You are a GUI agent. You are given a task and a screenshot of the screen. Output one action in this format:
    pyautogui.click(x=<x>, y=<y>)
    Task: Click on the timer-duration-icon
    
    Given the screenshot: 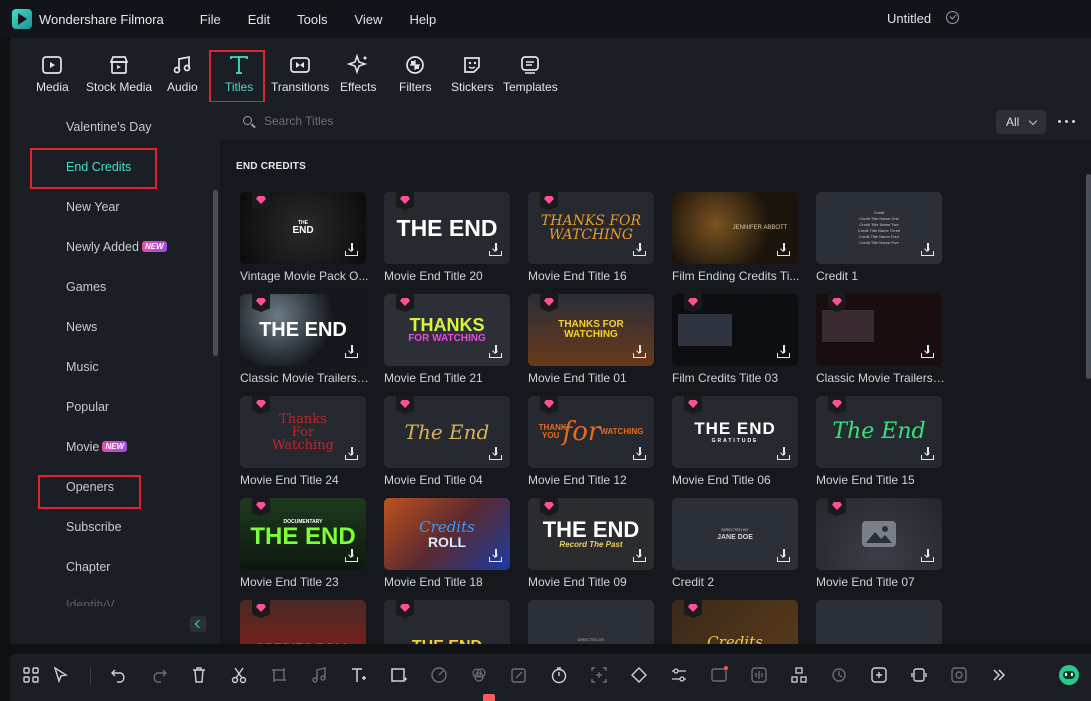 What is the action you would take?
    pyautogui.click(x=559, y=675)
    